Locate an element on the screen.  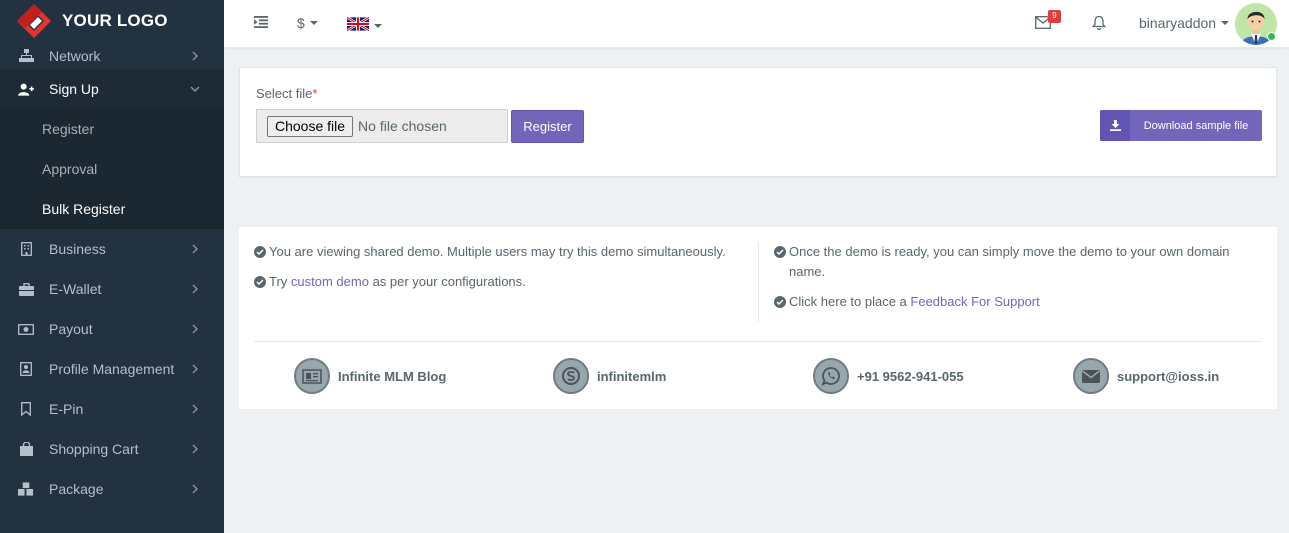
sidebar-item-network: Network is located at coordinates (112, 55).